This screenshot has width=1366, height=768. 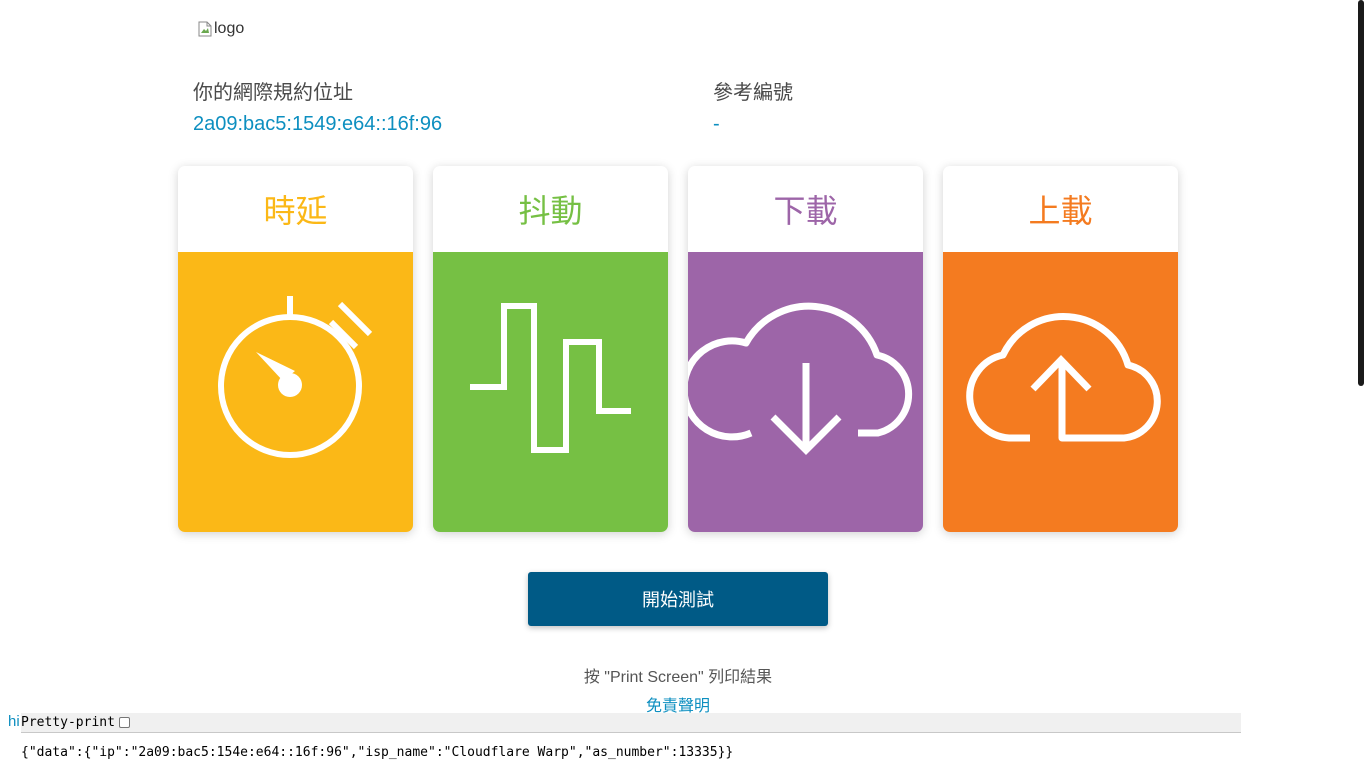 What do you see at coordinates (318, 124) in the screenshot?
I see `ip-address-value: 2a09:bac5:1549:e64::16f:96` at bounding box center [318, 124].